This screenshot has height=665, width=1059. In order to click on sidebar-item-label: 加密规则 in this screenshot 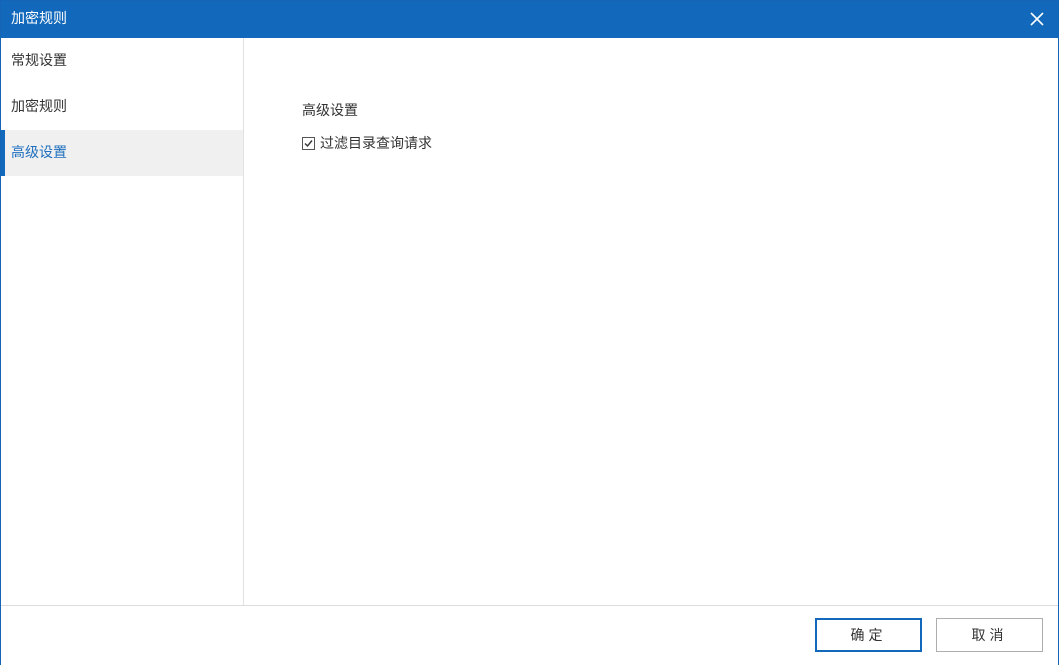, I will do `click(39, 107)`.